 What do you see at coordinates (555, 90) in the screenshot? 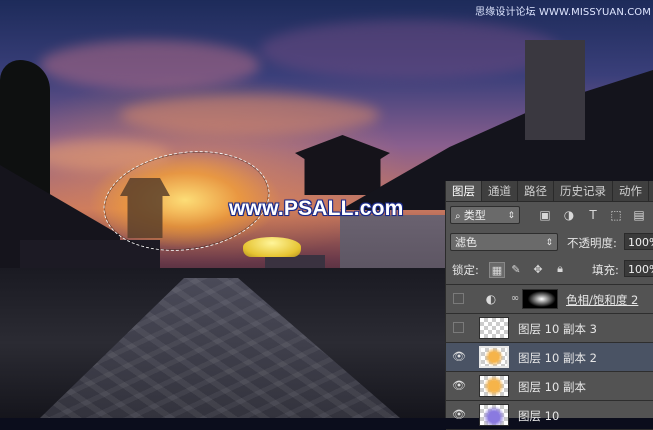
I see `chimney` at bounding box center [555, 90].